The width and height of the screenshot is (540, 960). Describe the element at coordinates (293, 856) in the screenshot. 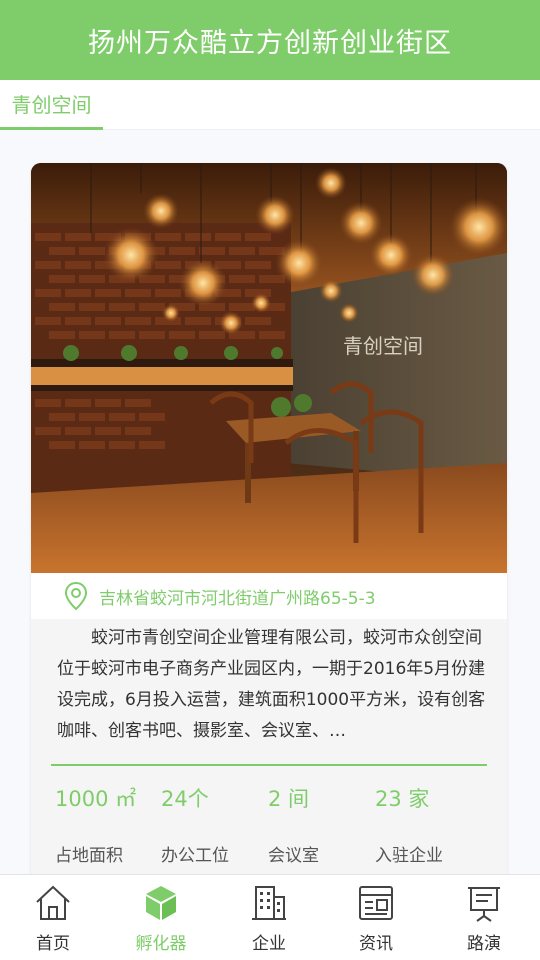

I see `stat-label: 会议室` at that location.